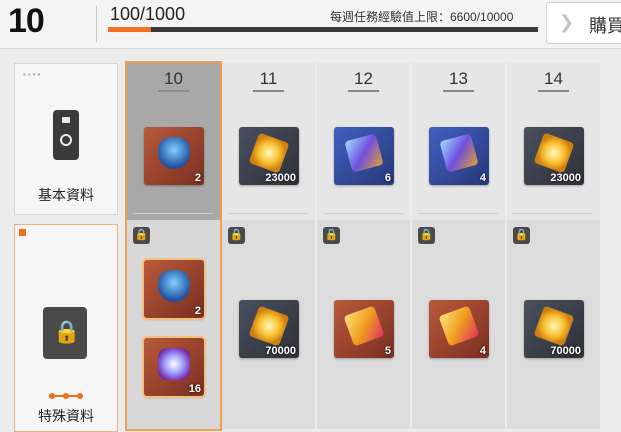 This screenshot has height=432, width=621. I want to click on column-level: 12, so click(363, 78).